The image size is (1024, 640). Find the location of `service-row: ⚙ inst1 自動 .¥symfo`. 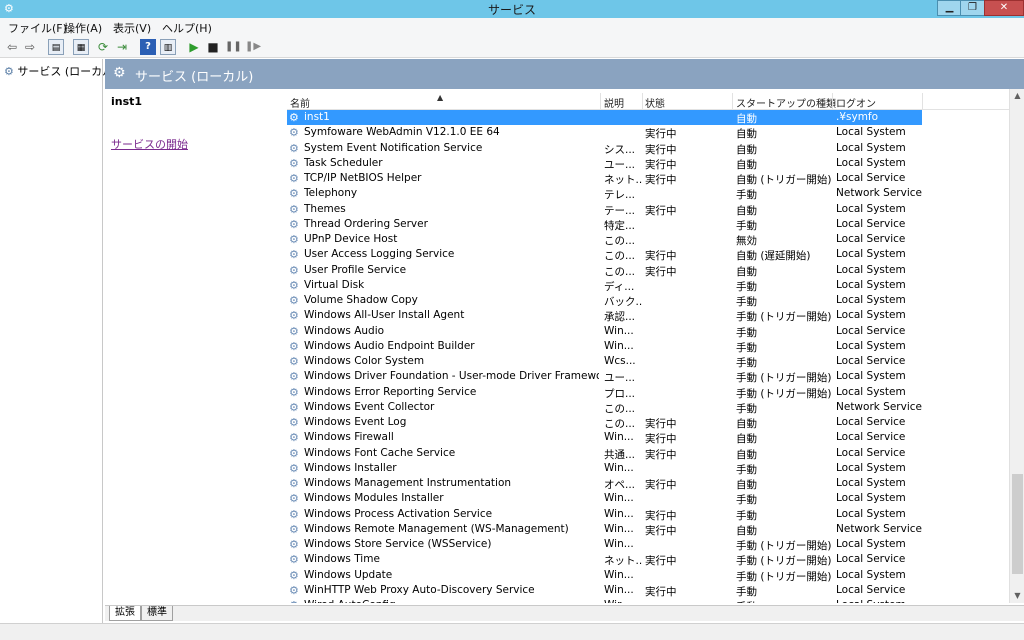

service-row: ⚙ inst1 自動 .¥symfo is located at coordinates (604, 117).